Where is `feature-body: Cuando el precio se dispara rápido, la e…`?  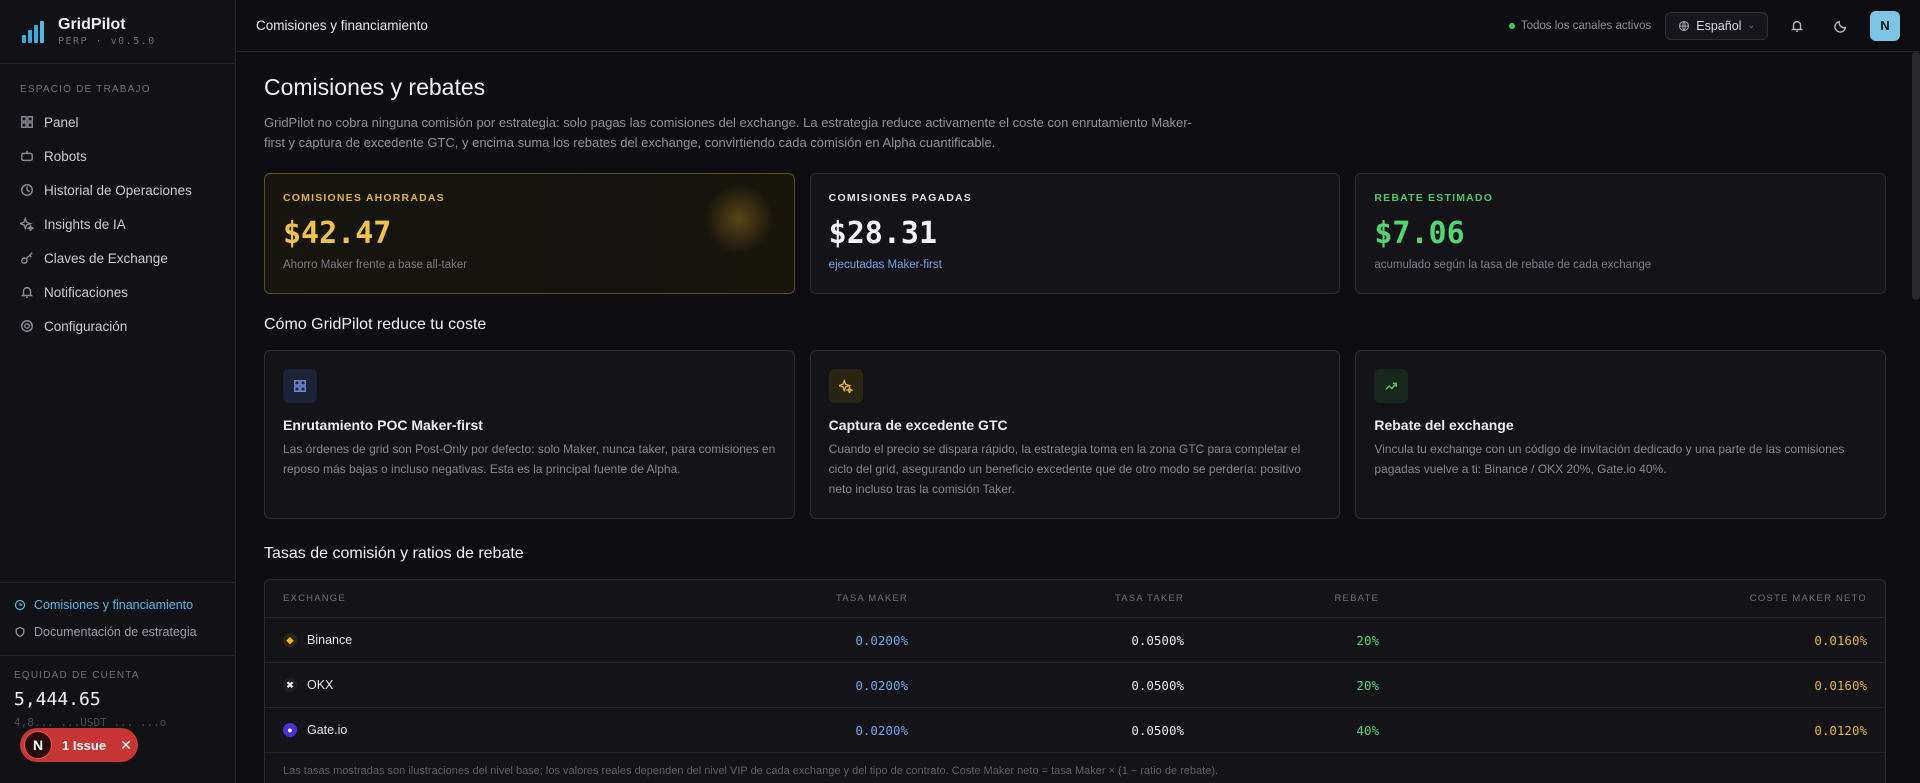 feature-body: Cuando el precio se dispara rápido, la e… is located at coordinates (1064, 469).